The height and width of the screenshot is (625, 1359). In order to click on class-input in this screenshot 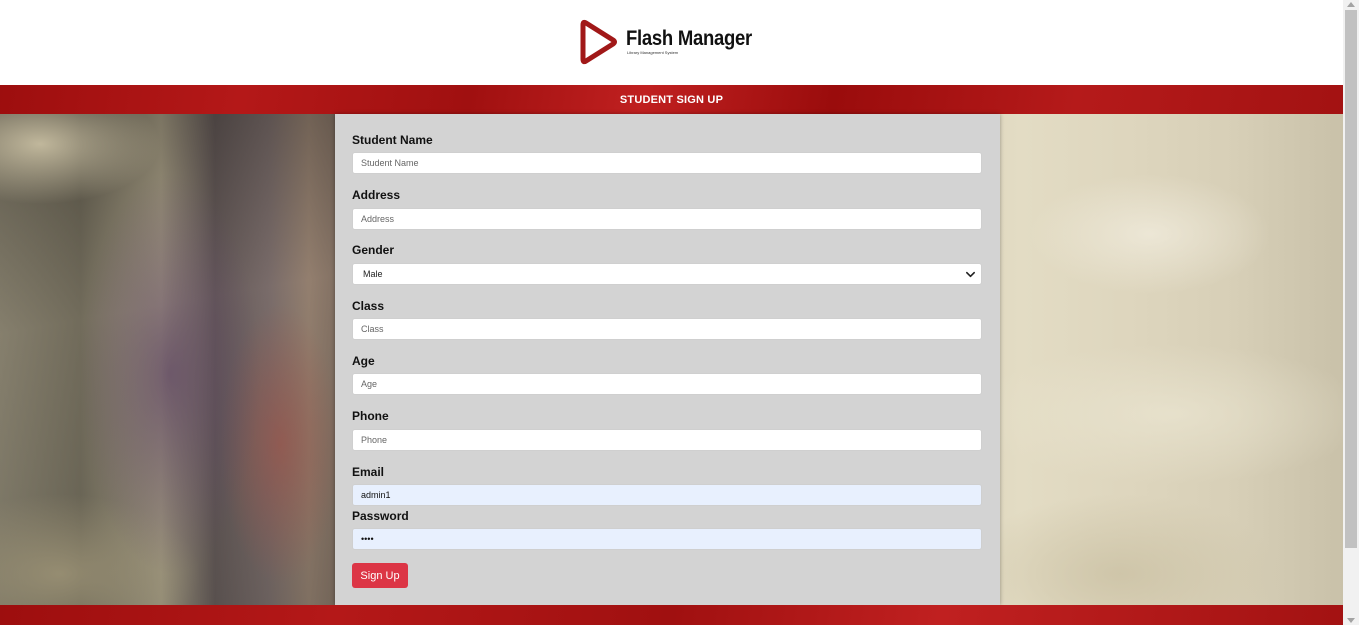, I will do `click(667, 329)`.